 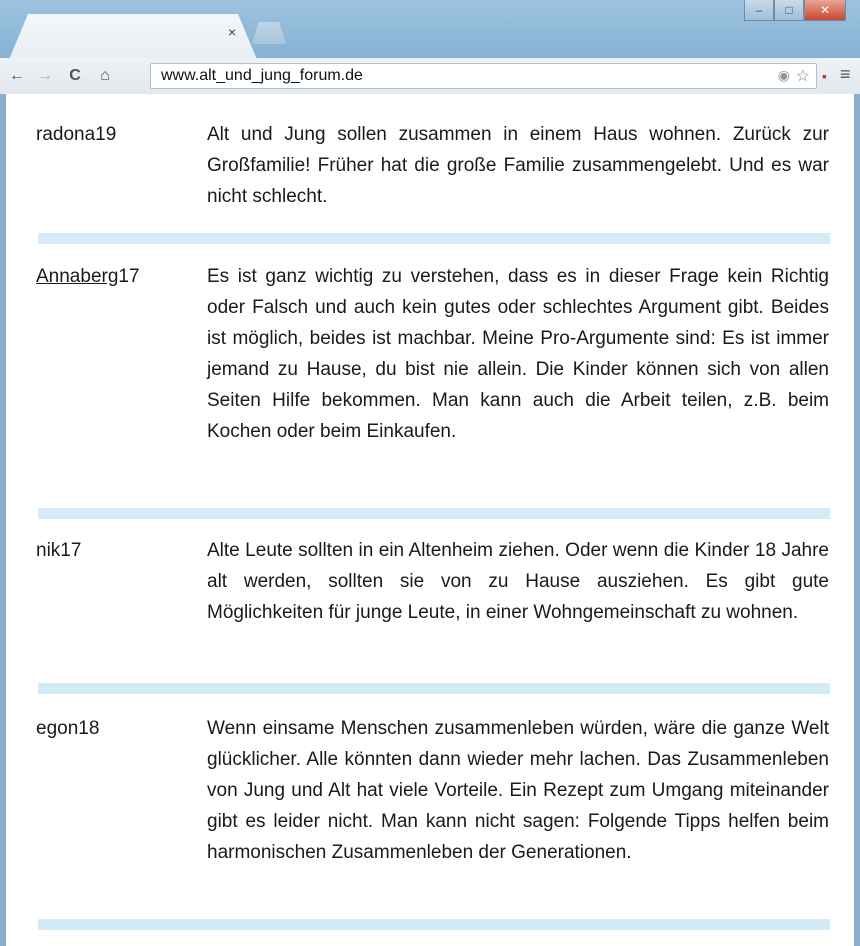 I want to click on menu-icon: ≡, so click(x=845, y=74).